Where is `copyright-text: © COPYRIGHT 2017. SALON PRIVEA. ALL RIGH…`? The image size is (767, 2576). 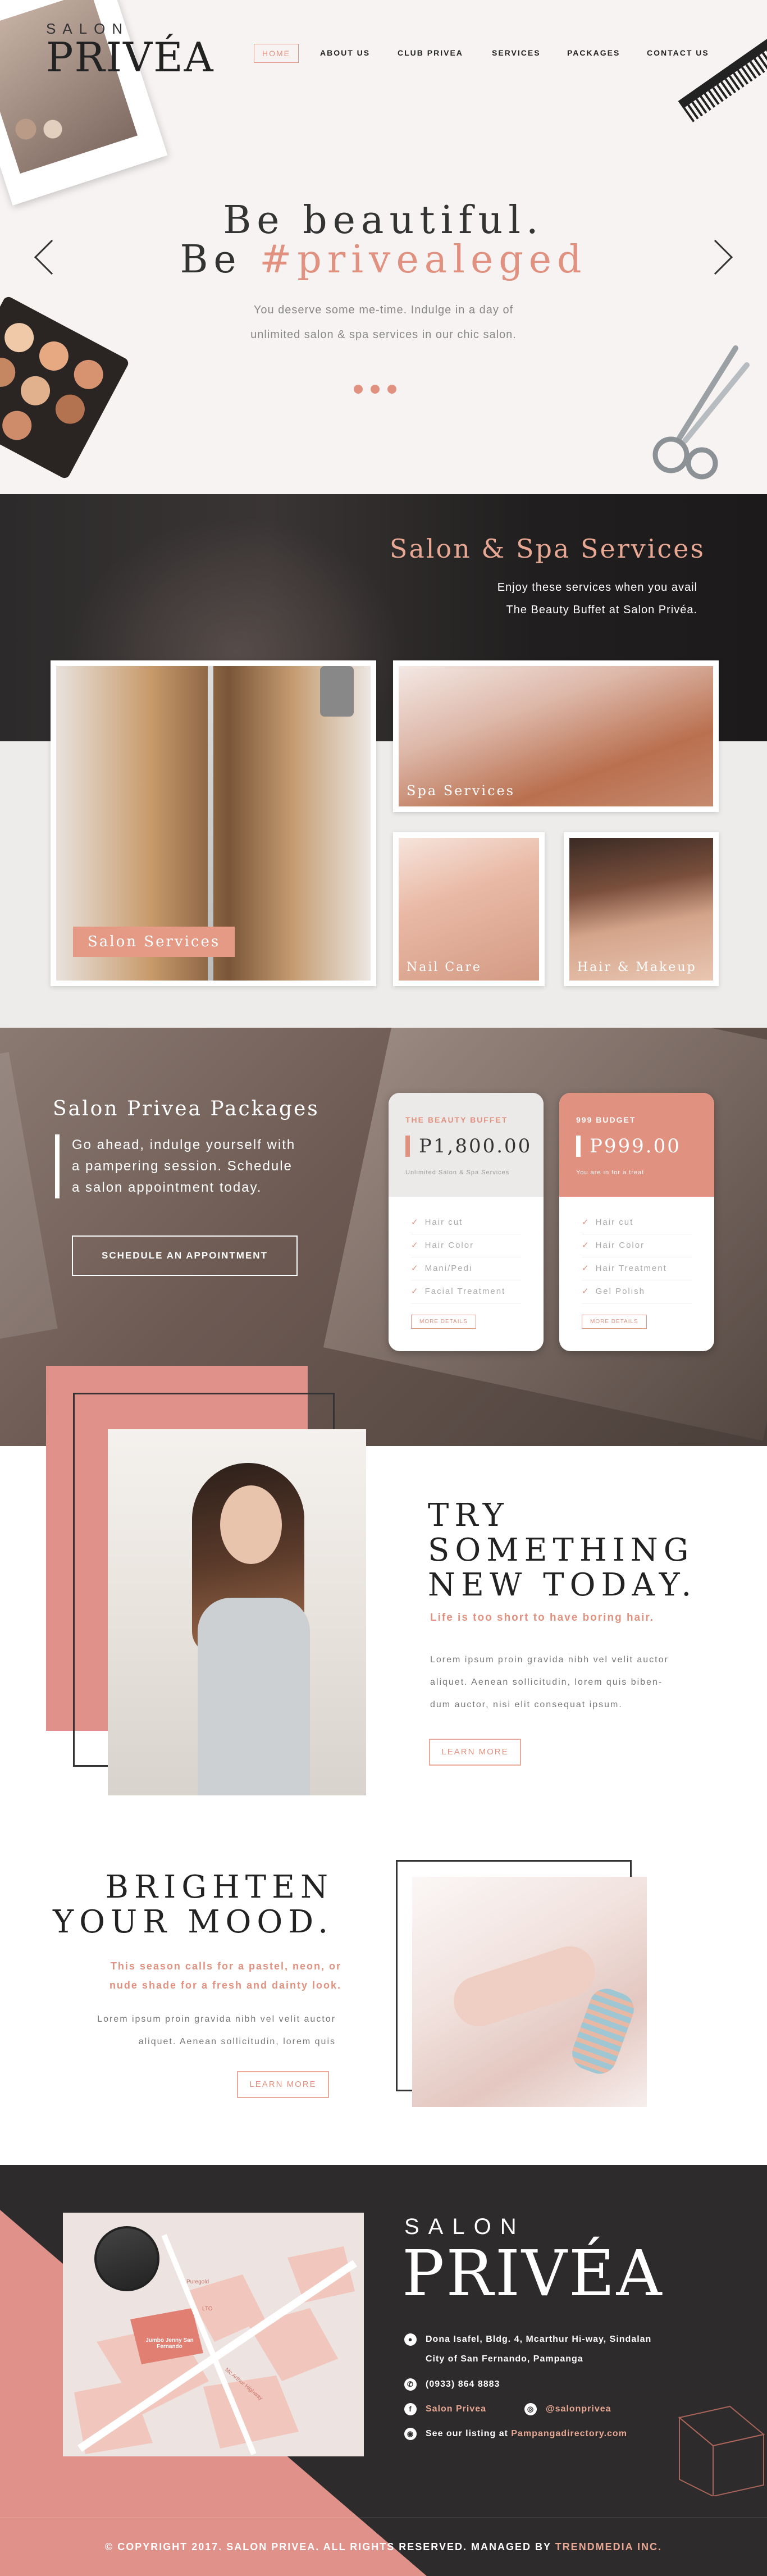 copyright-text: © COPYRIGHT 2017. SALON PRIVEA. ALL RIGH… is located at coordinates (383, 2546).